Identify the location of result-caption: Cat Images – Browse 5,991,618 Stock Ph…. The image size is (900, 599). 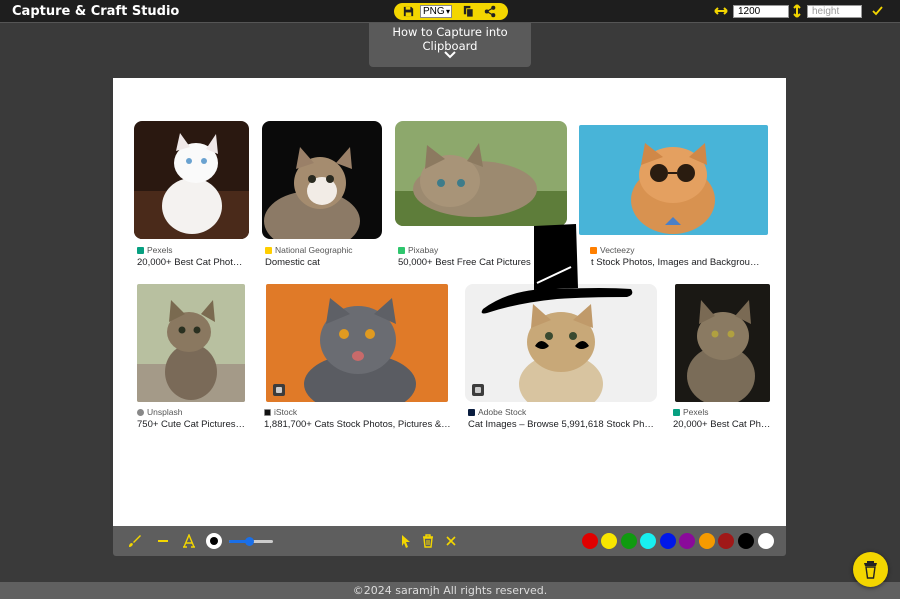
(565, 424).